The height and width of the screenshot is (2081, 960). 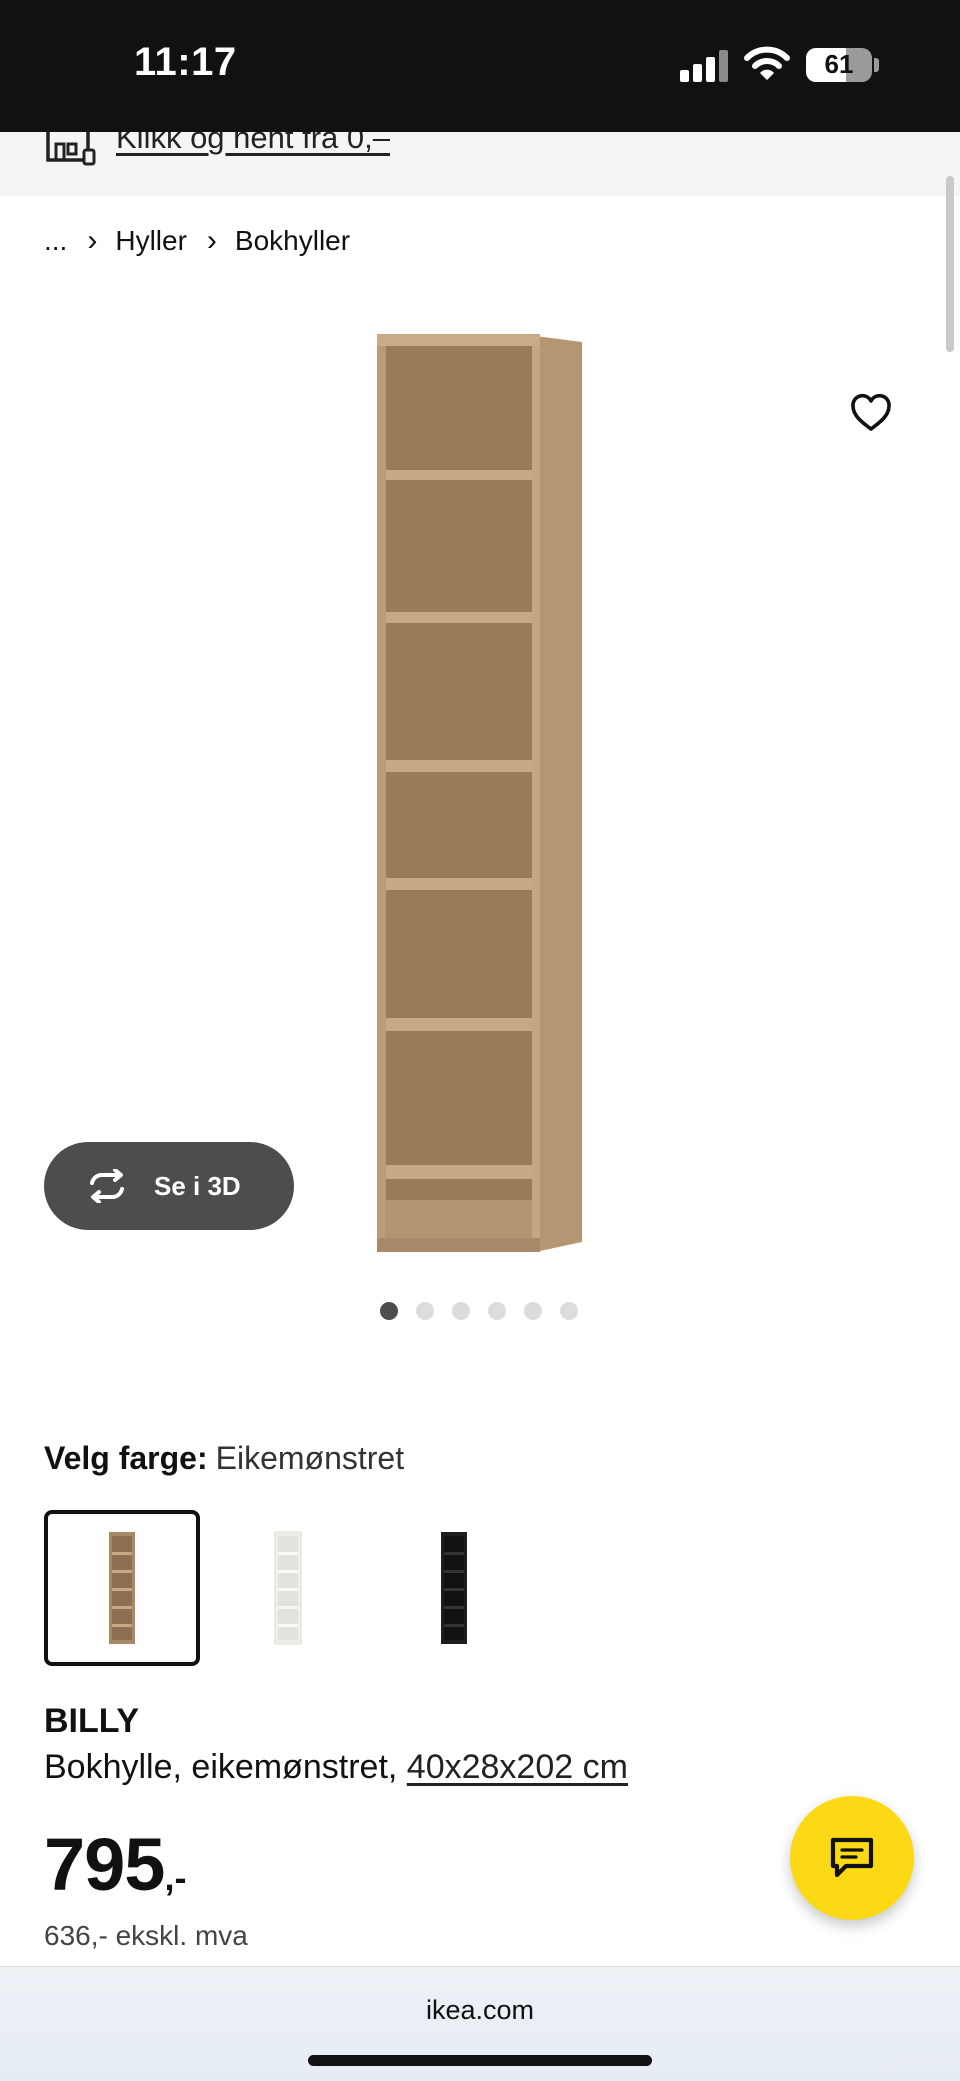 I want to click on swatch-oak-image, so click(x=122, y=1588).